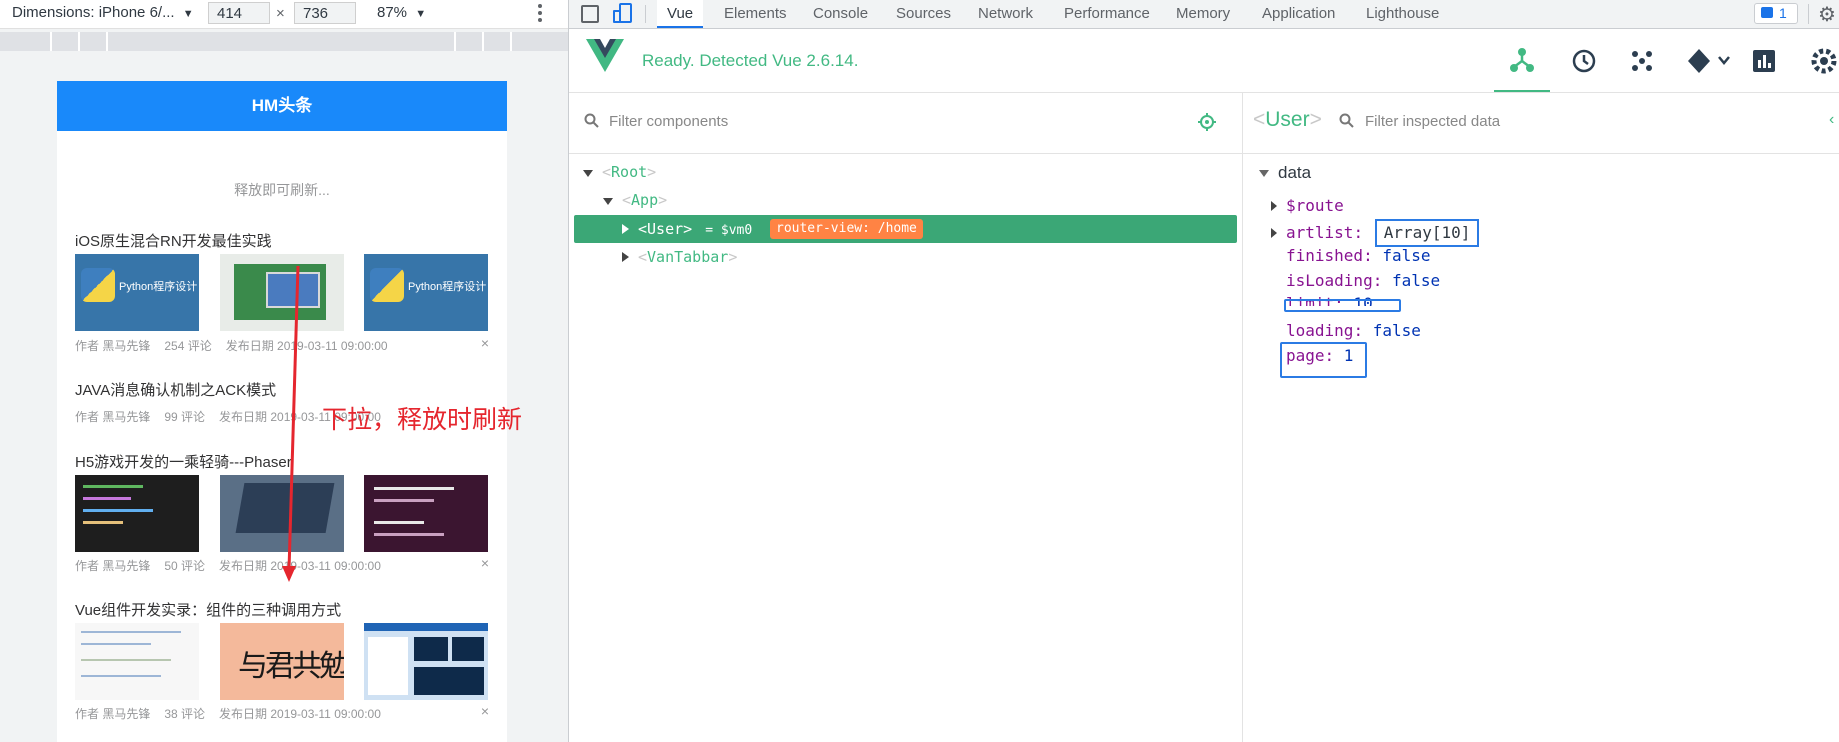  Describe the element at coordinates (590, 14) in the screenshot. I see `inspect-element-icon` at that location.